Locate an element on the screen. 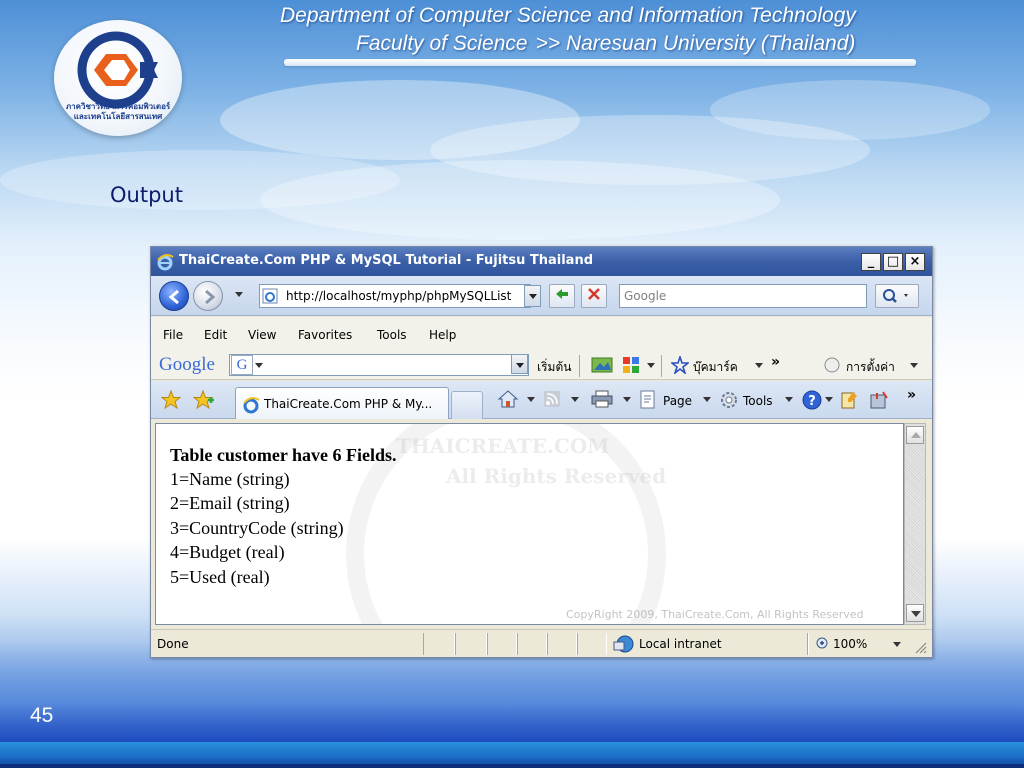 Image resolution: width=1024 pixels, height=768 pixels. scroll-down-button is located at coordinates (915, 613).